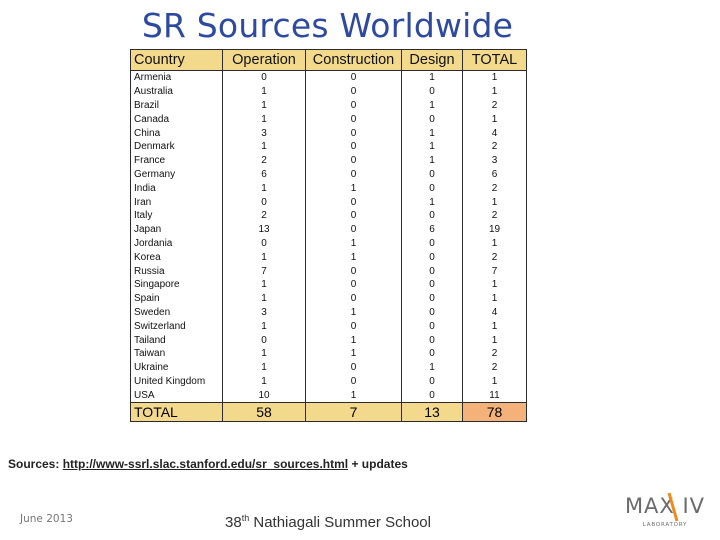  I want to click on totals-row: TOTAL 58 7 13 78, so click(328, 412).